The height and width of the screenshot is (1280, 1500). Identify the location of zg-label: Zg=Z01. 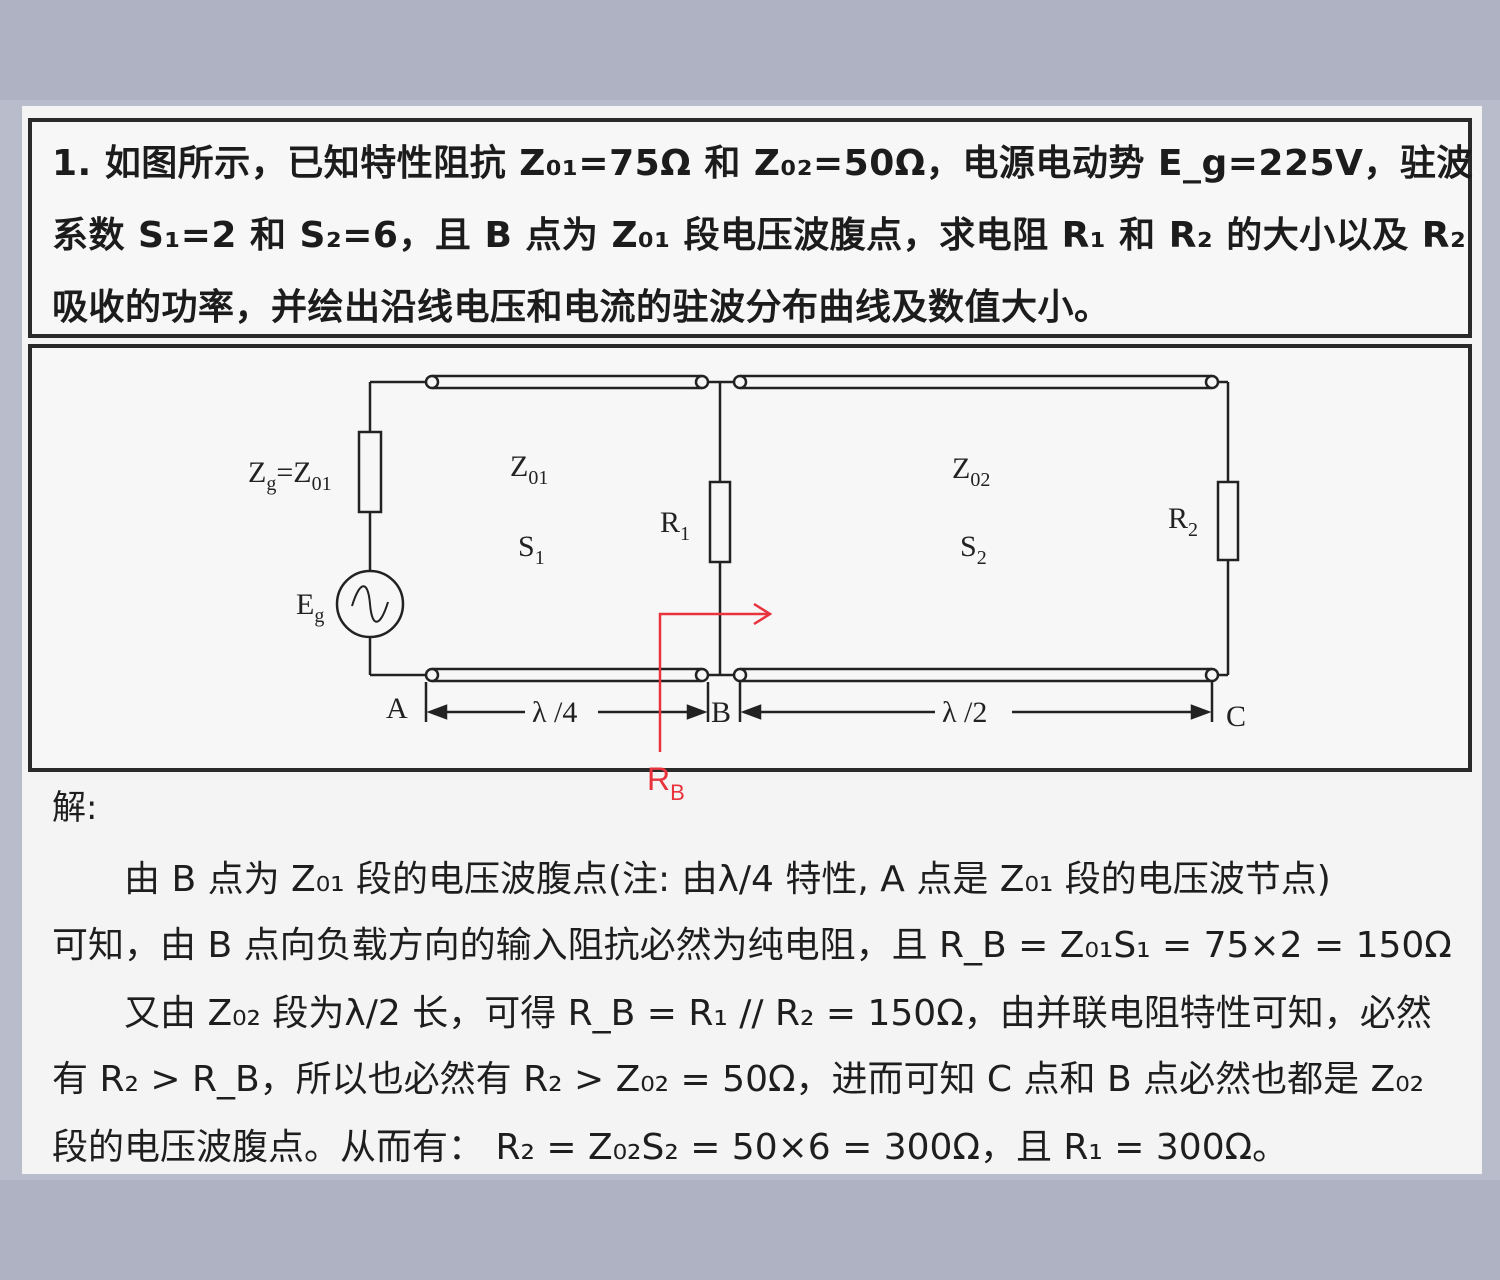
(290, 475).